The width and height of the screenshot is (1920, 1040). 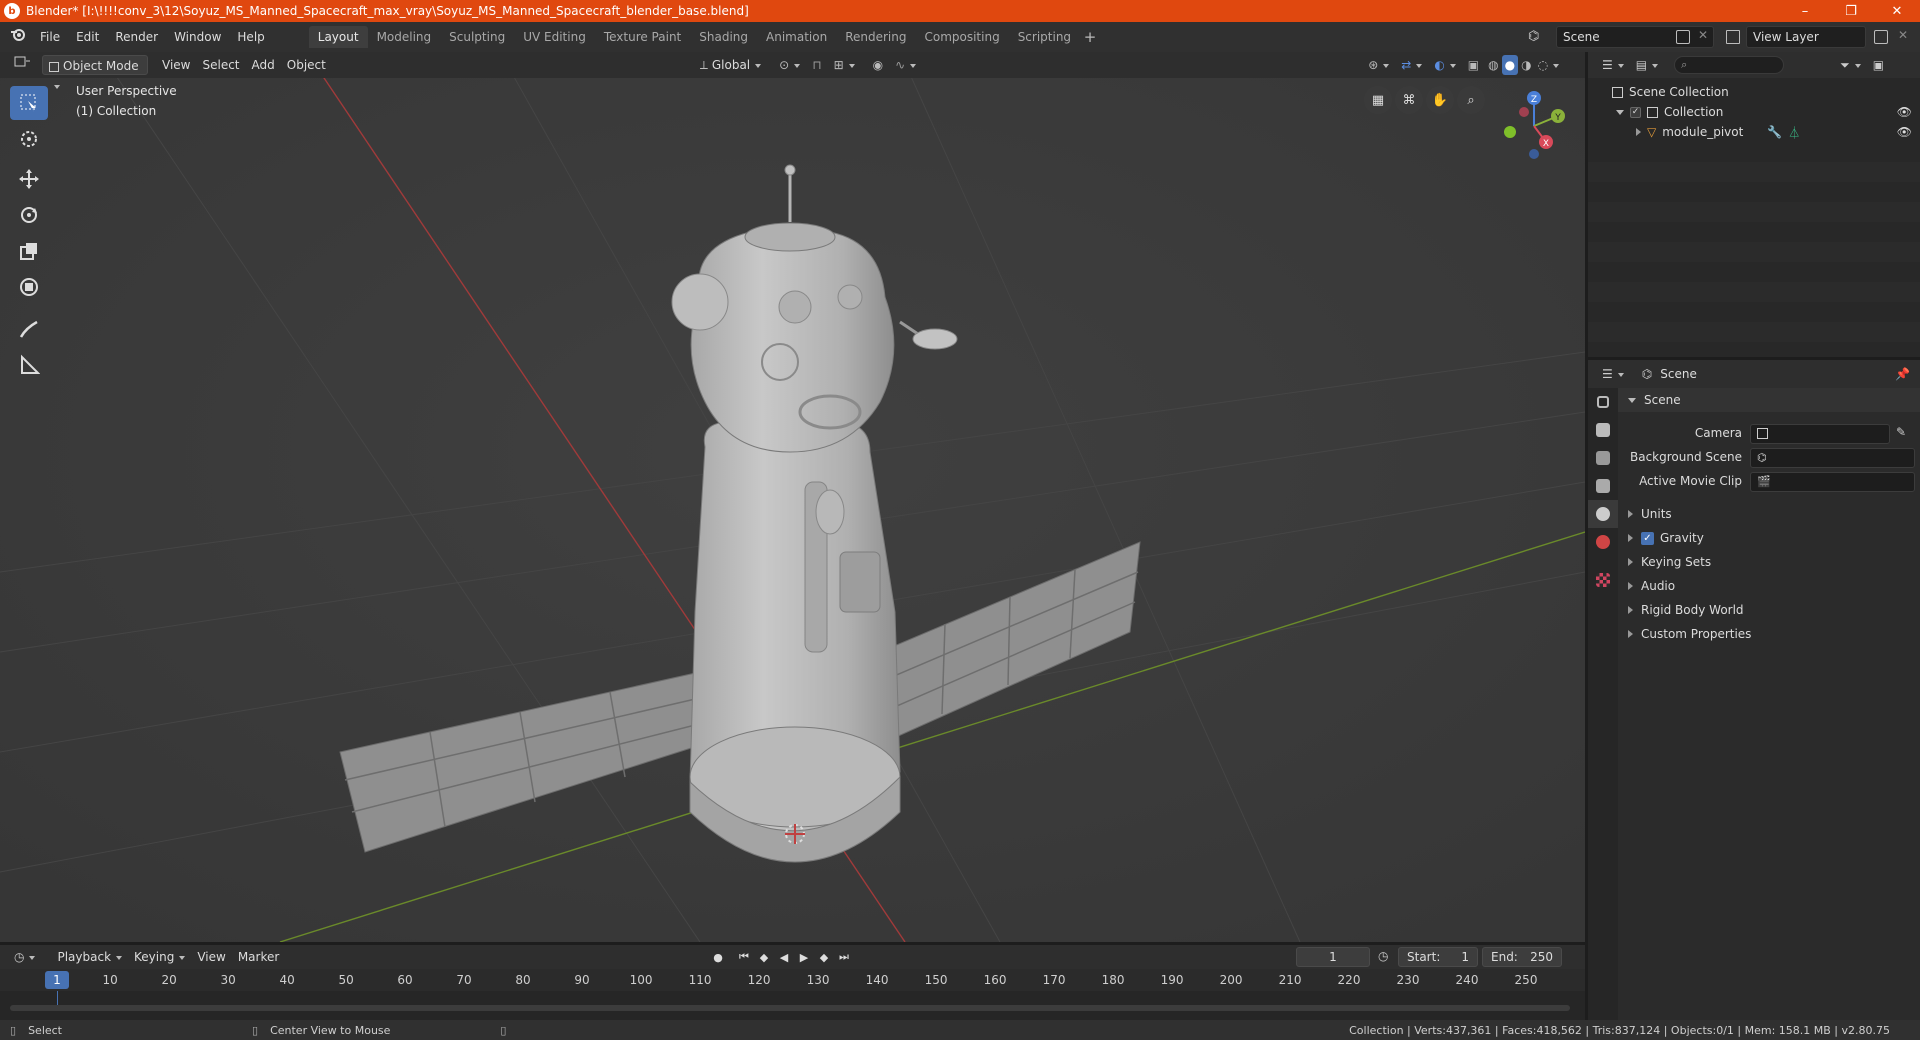 I want to click on measure-tool, so click(x=29, y=365).